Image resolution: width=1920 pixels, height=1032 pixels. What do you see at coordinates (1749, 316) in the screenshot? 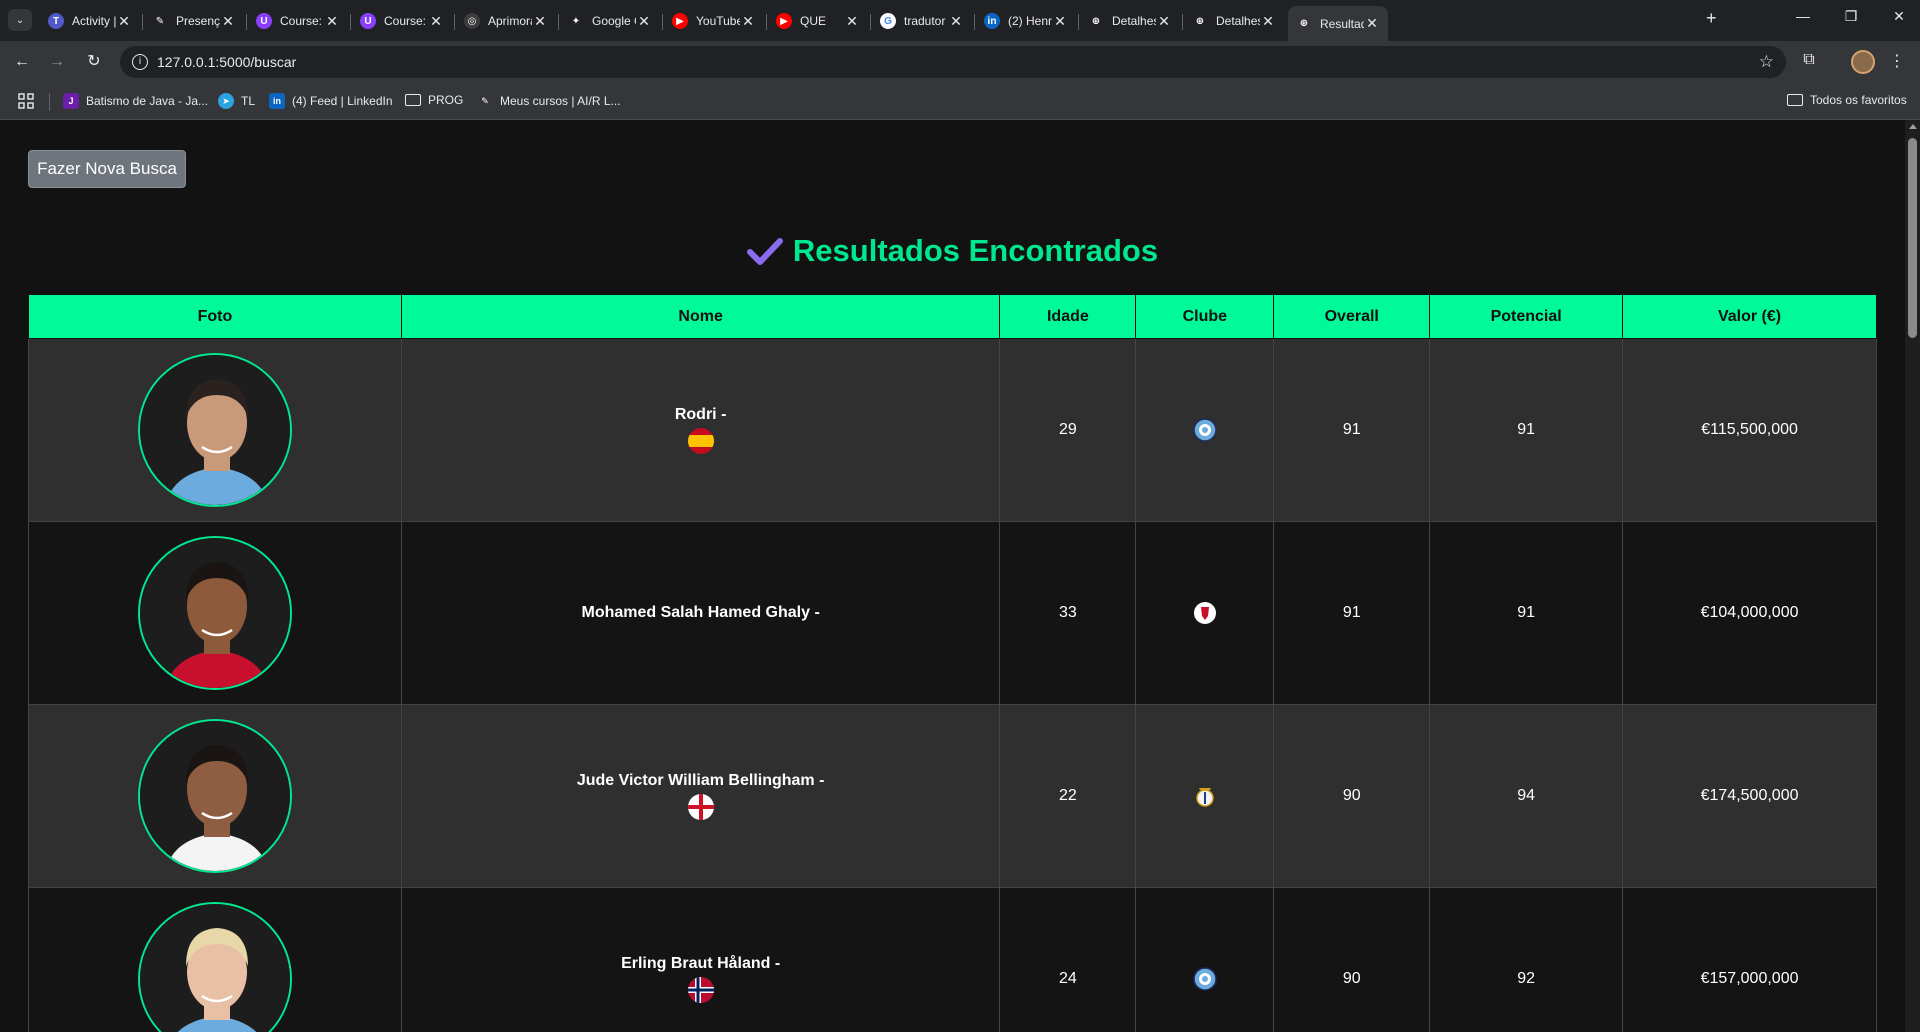
I see `column-header-valor: Valor (€)` at bounding box center [1749, 316].